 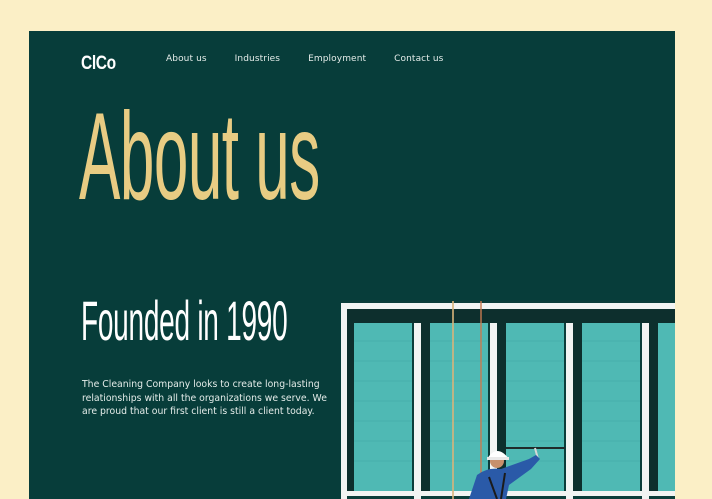 What do you see at coordinates (184, 320) in the screenshot?
I see `section-heading: Founded in 1990` at bounding box center [184, 320].